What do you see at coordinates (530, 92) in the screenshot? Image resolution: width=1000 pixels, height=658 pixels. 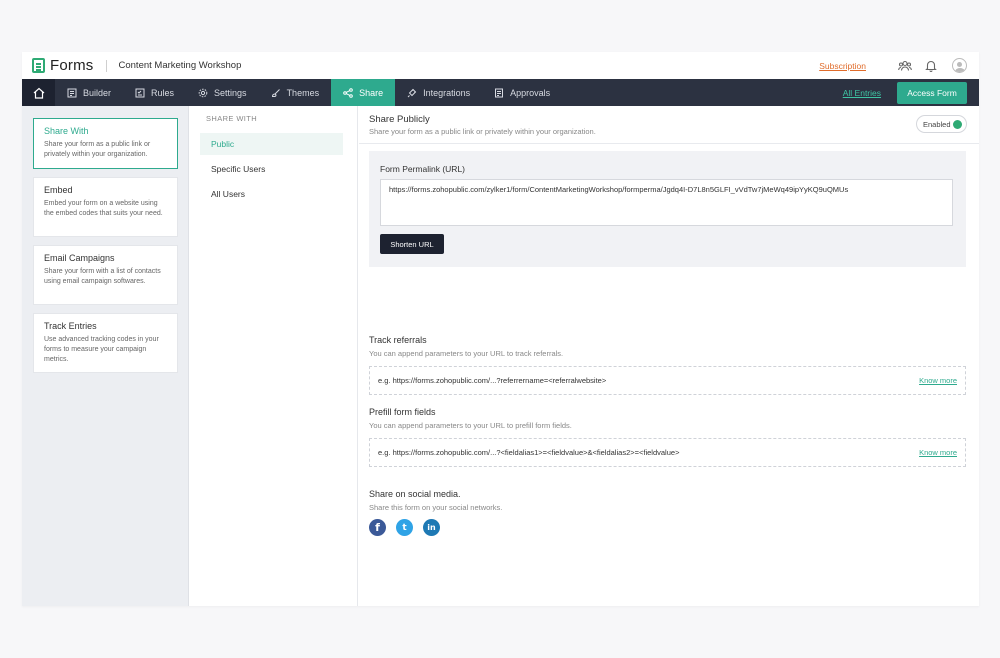 I see `nav-approvals-label: Approvals` at bounding box center [530, 92].